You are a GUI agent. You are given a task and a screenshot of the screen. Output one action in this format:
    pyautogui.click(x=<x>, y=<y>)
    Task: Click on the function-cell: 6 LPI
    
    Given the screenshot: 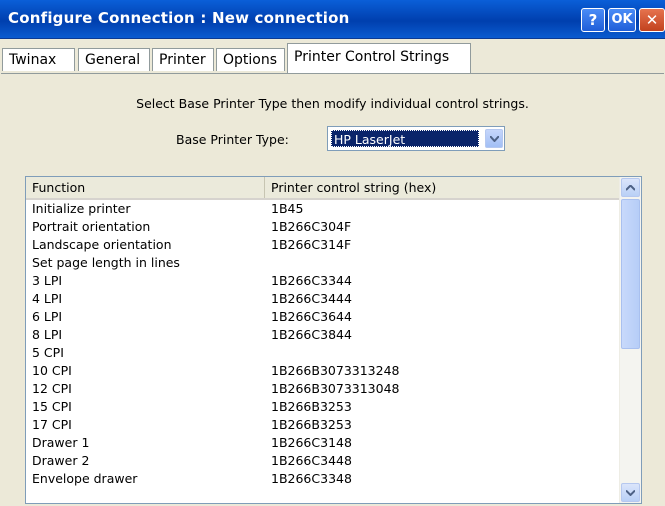 What is the action you would take?
    pyautogui.click(x=47, y=316)
    